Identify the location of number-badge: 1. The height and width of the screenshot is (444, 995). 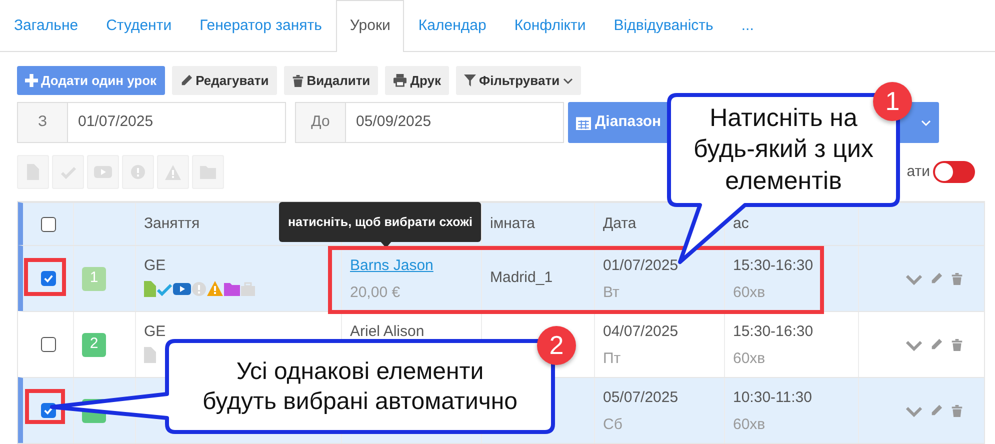
(94, 278).